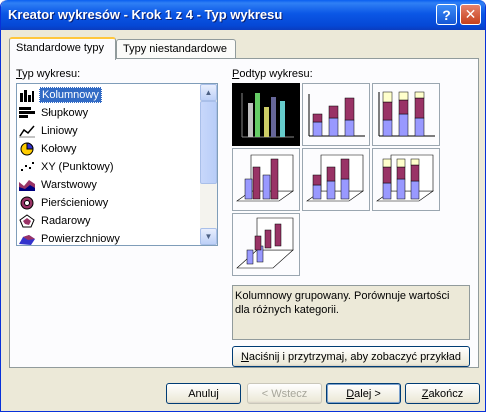  I want to click on scroll-up-button: ▲, so click(208, 92).